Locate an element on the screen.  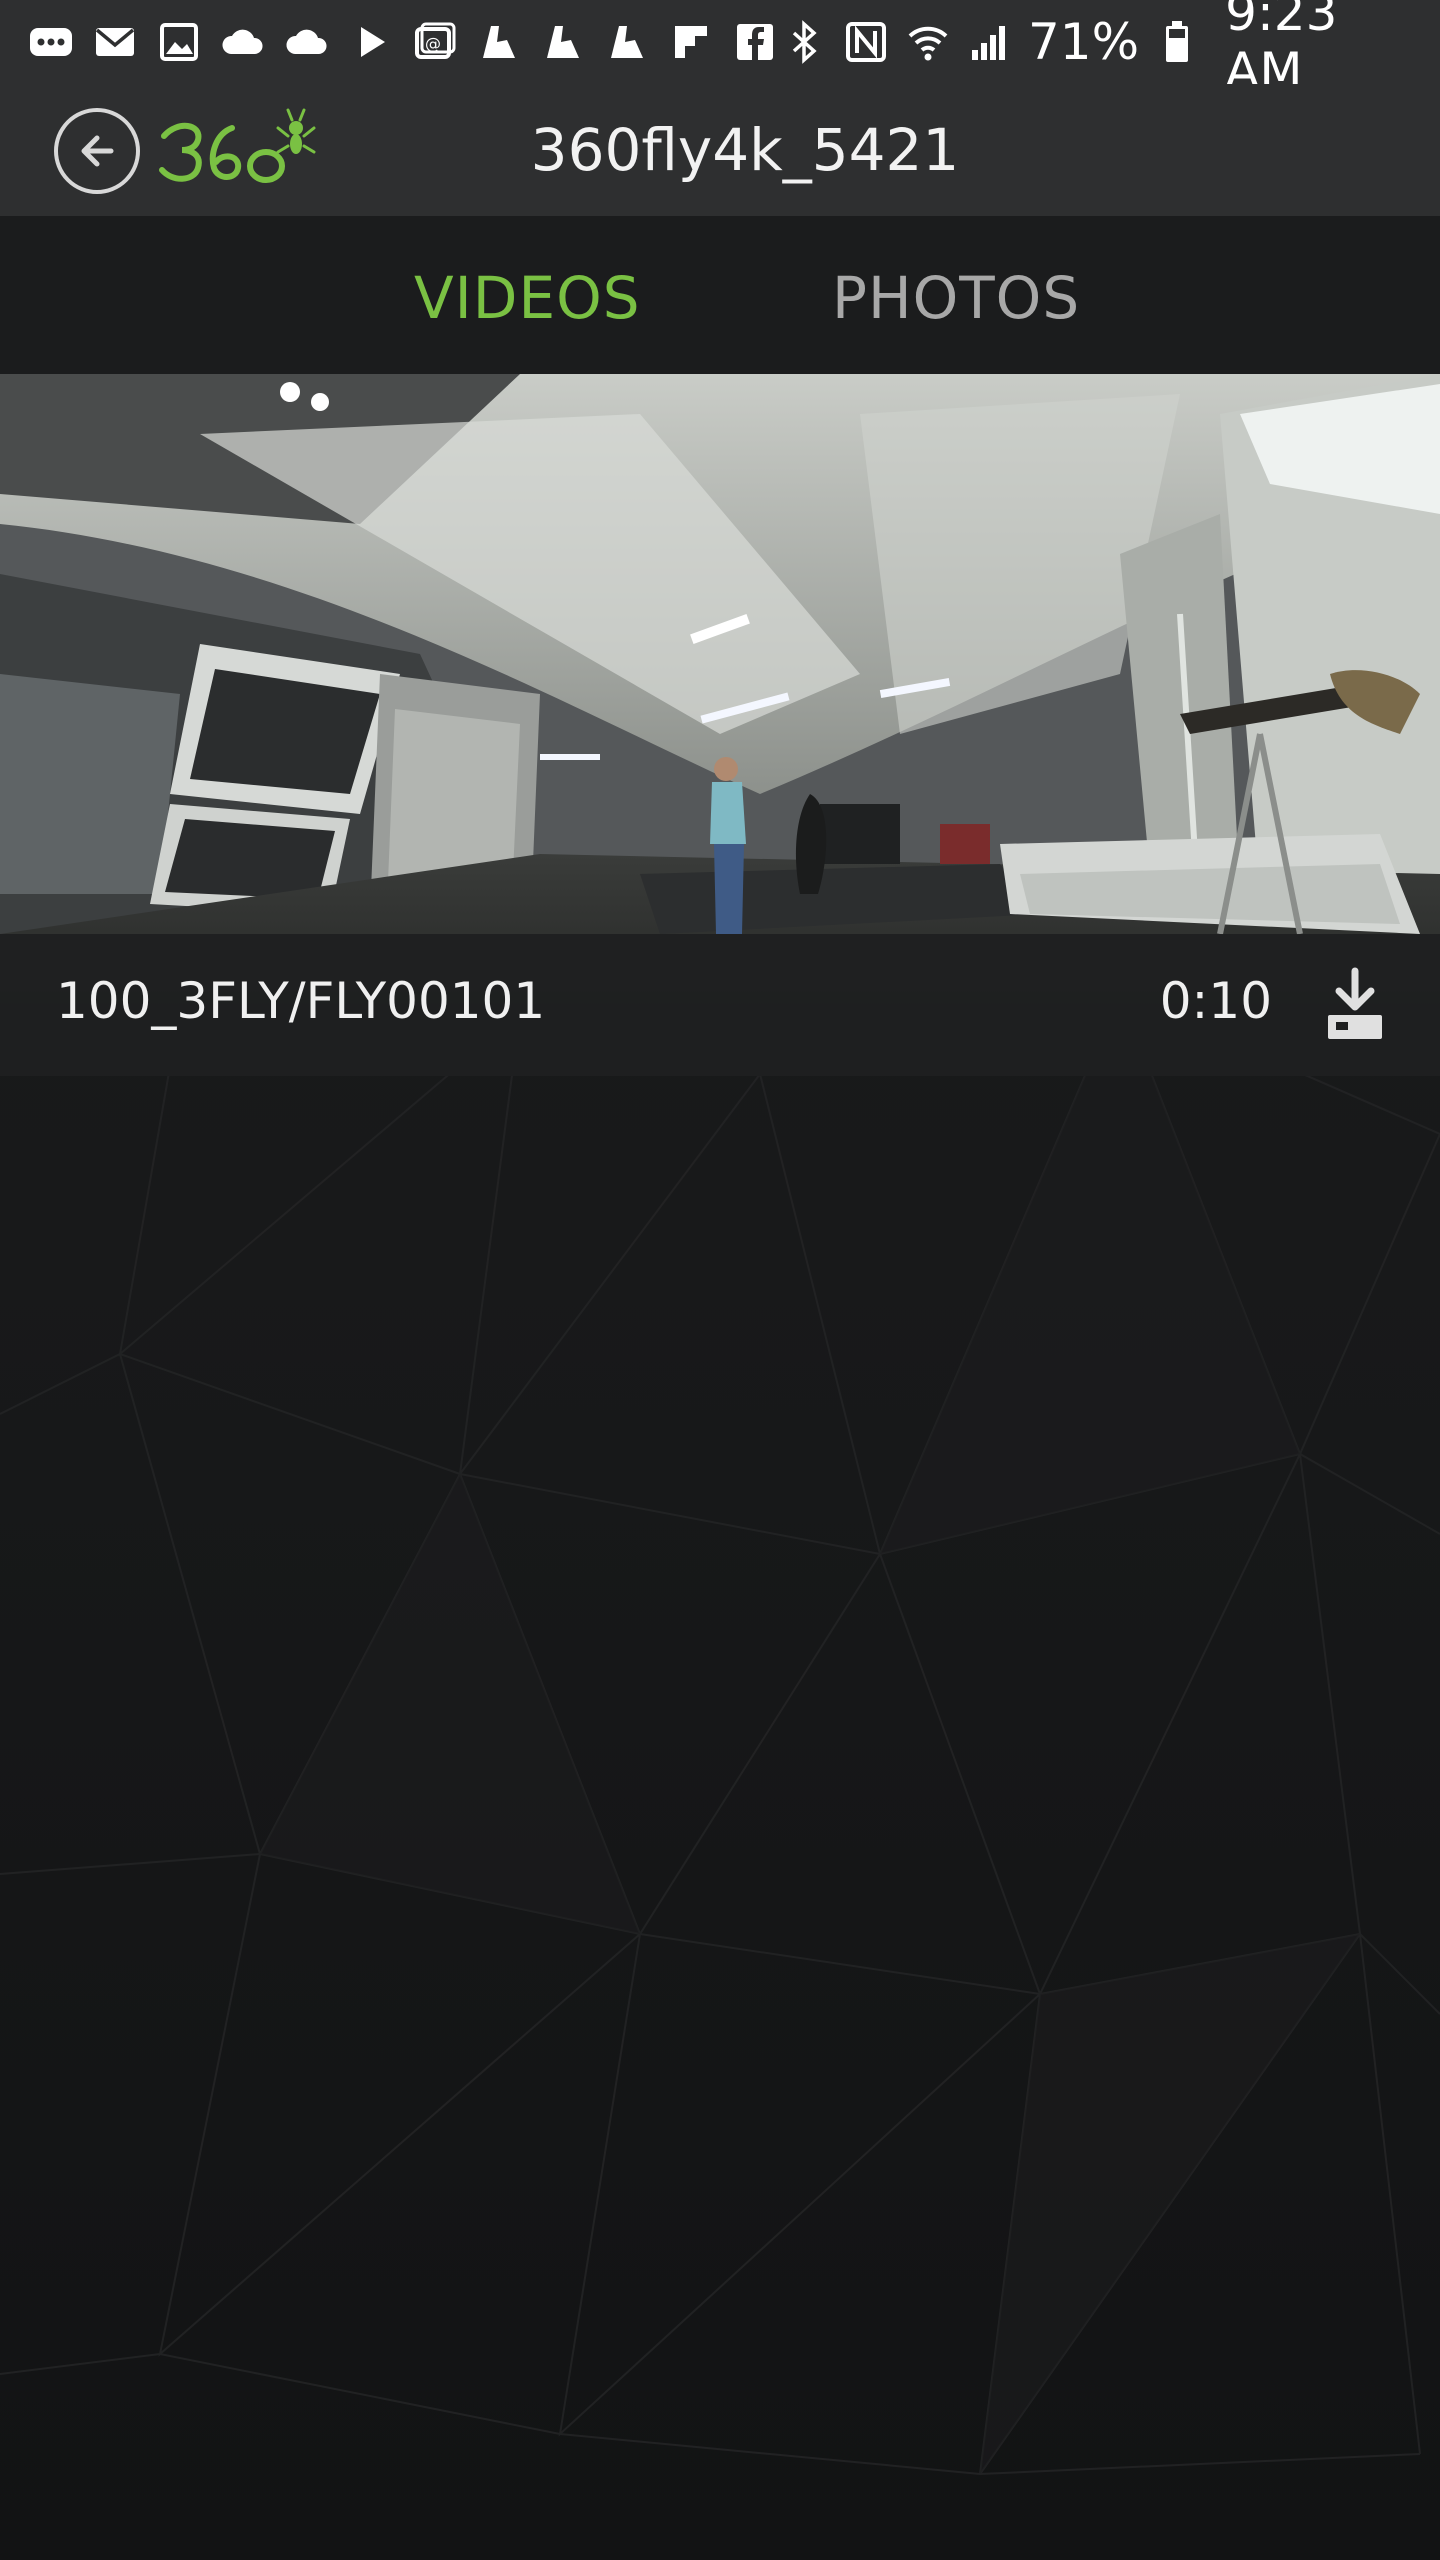
notification-icons: @ is located at coordinates (403, 42).